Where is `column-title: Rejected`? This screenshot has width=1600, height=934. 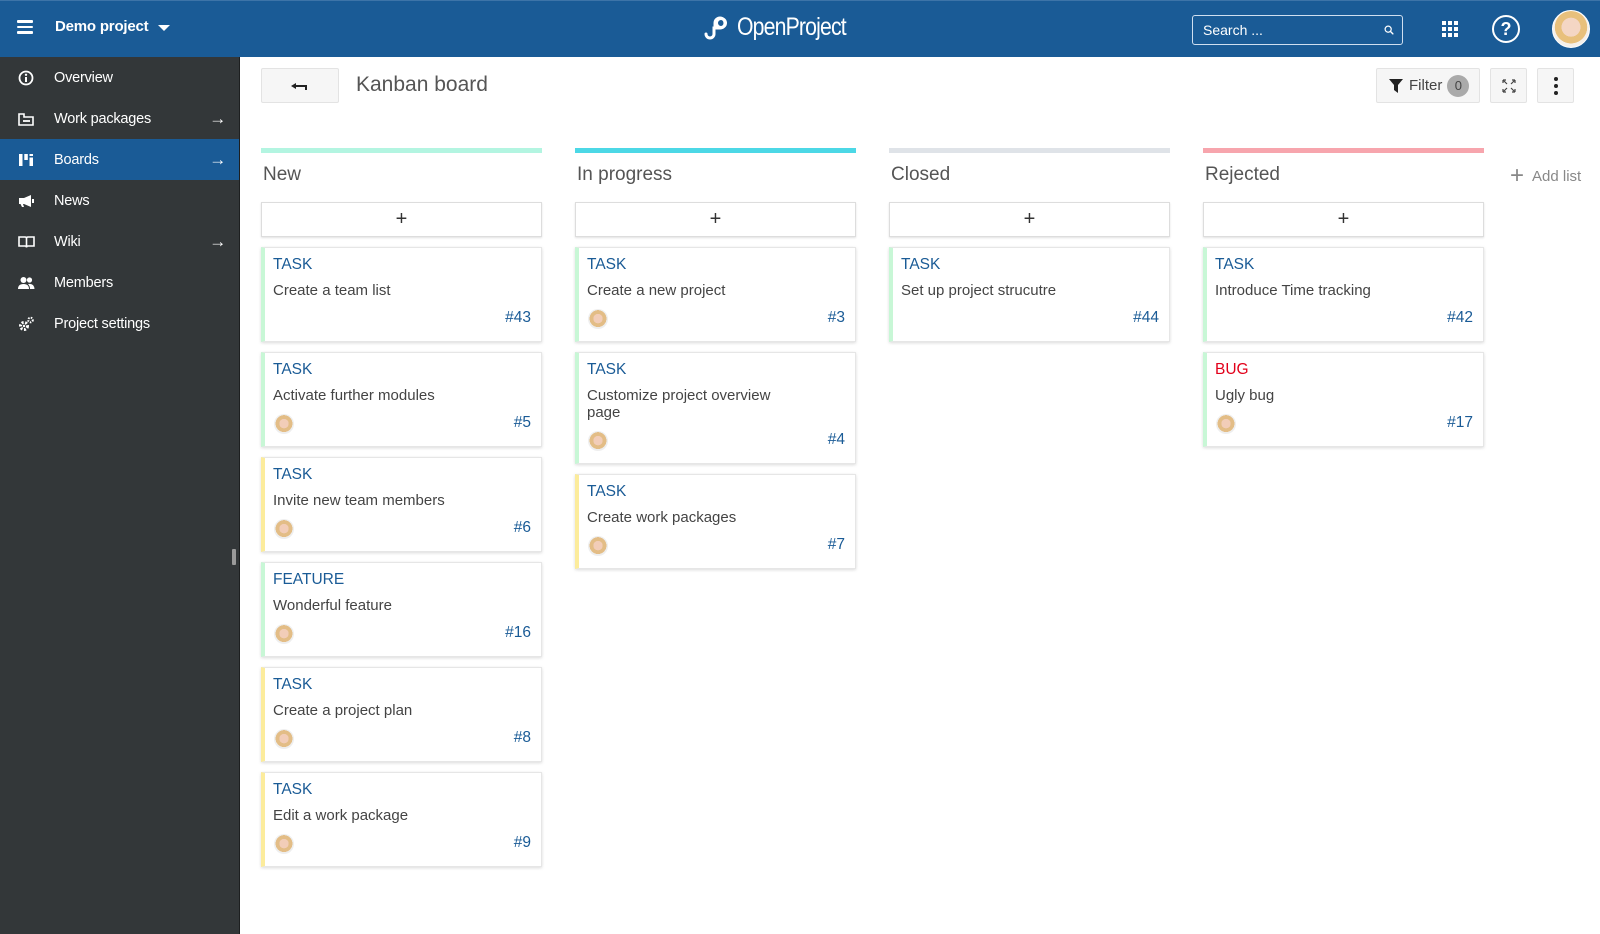 column-title: Rejected is located at coordinates (1344, 178).